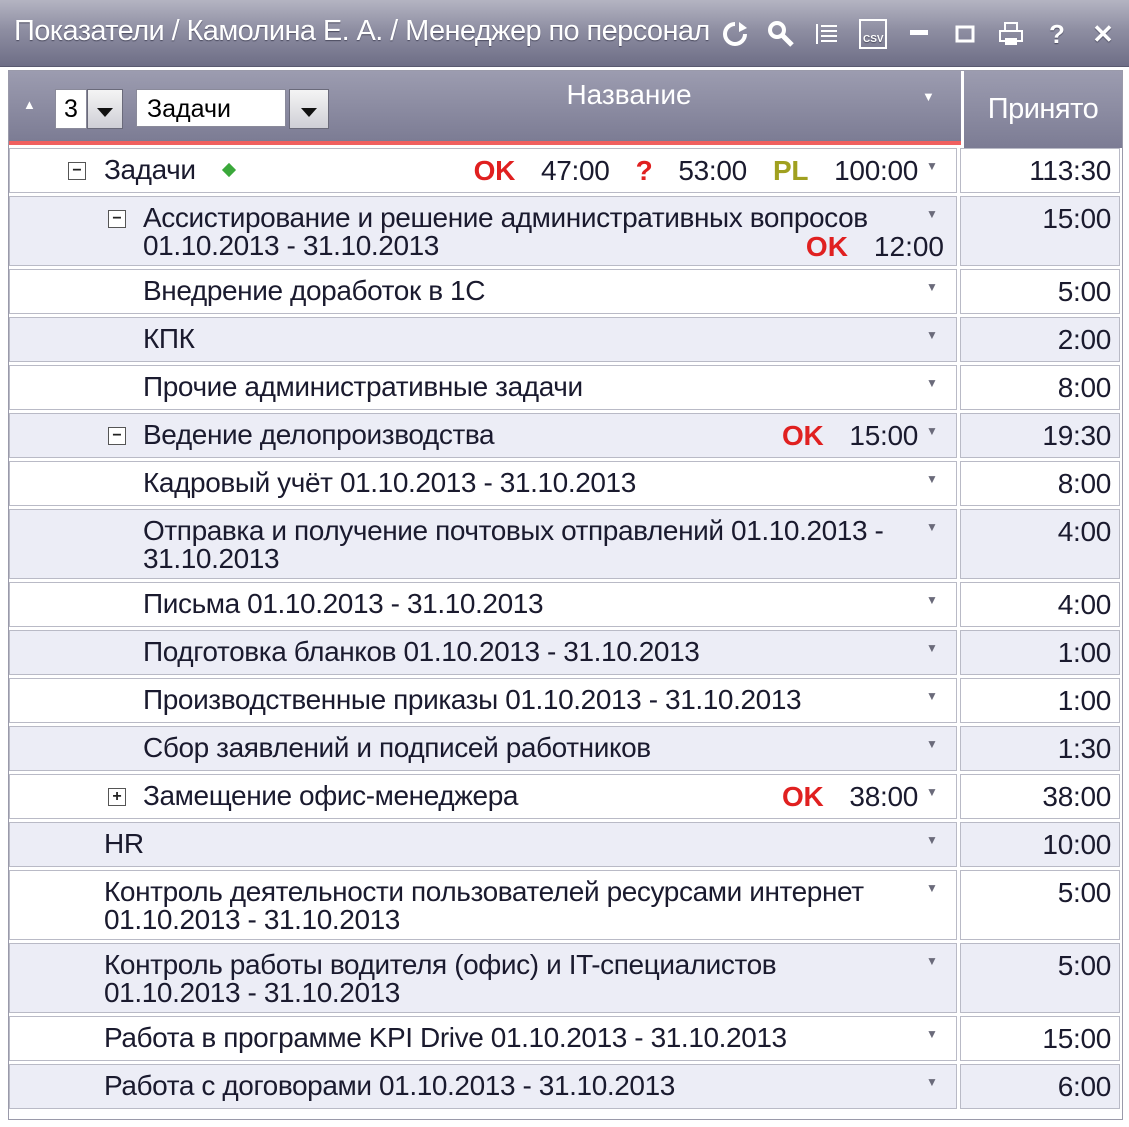 The width and height of the screenshot is (1129, 1127). I want to click on print-icon, so click(1011, 34).